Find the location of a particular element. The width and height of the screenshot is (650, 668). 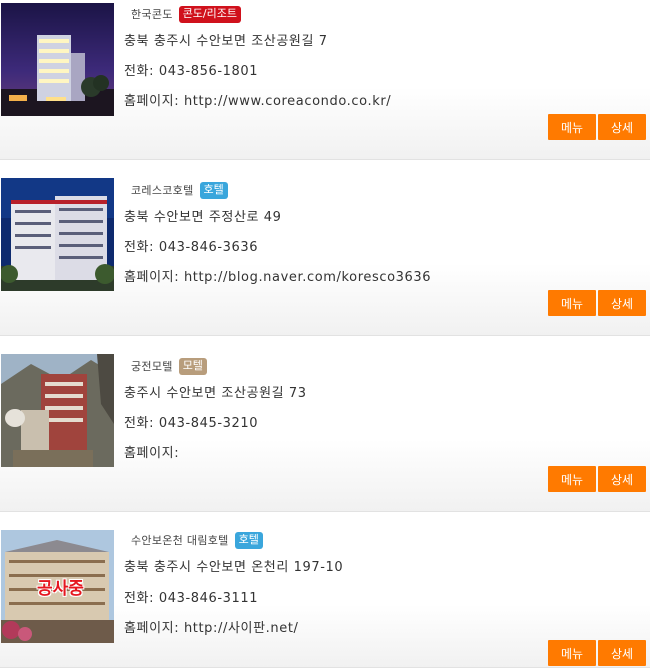

listing-address: 충주시 수안보면 조산공원길 73 is located at coordinates (215, 393).